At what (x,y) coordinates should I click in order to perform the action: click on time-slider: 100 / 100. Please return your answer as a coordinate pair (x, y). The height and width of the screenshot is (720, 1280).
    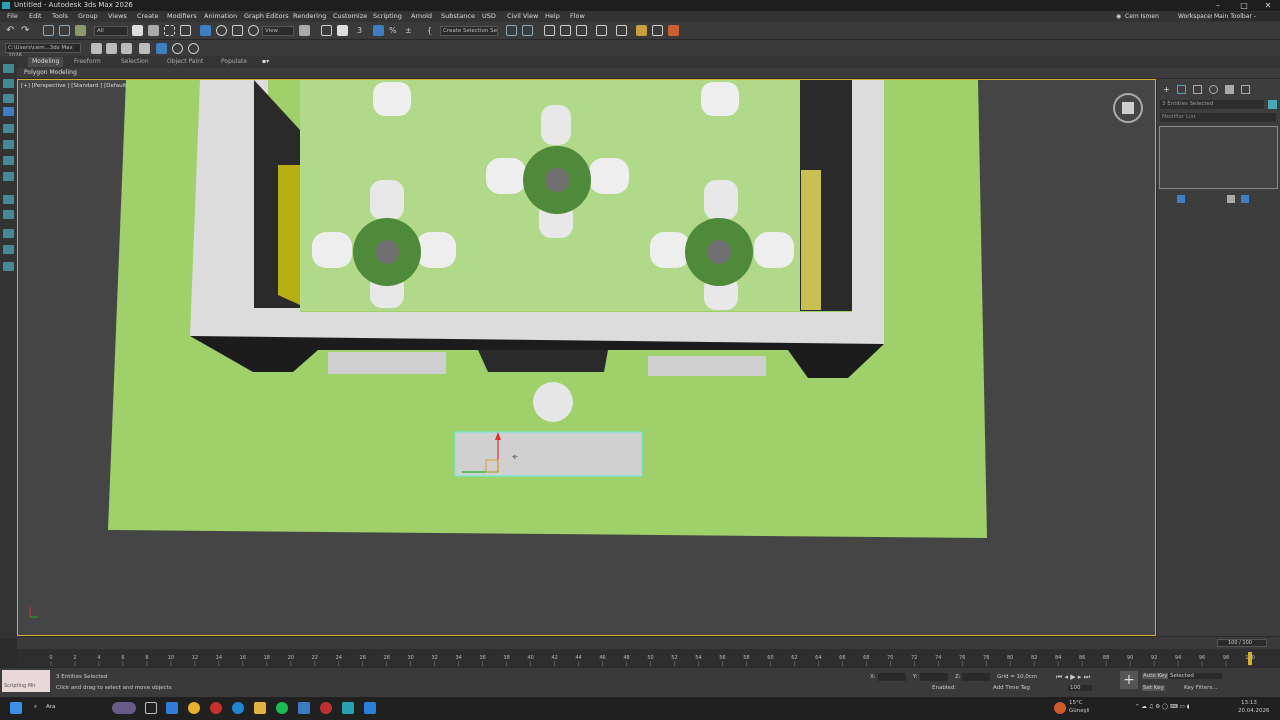
    Looking at the image, I should click on (1242, 643).